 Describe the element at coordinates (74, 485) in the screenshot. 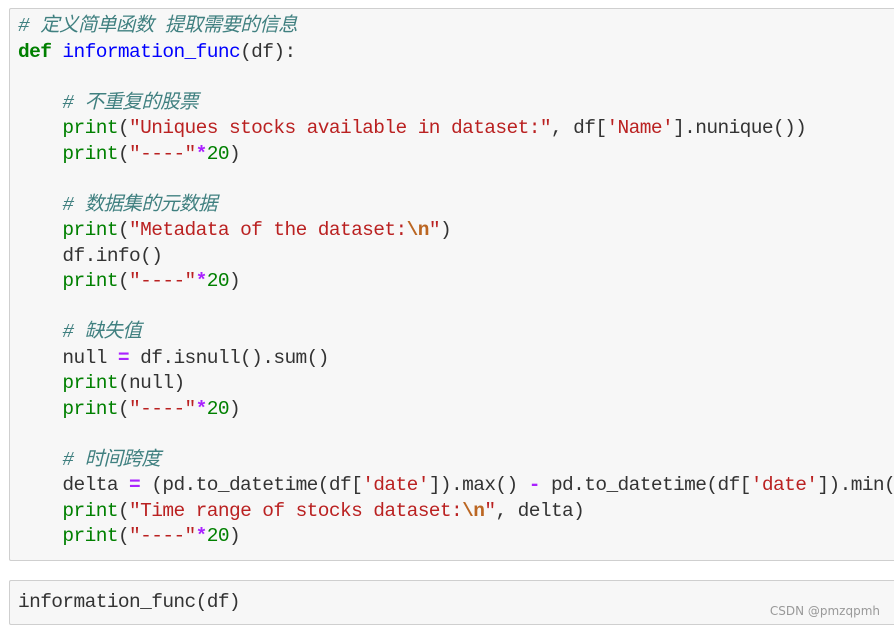

I see `code-token: delta` at that location.